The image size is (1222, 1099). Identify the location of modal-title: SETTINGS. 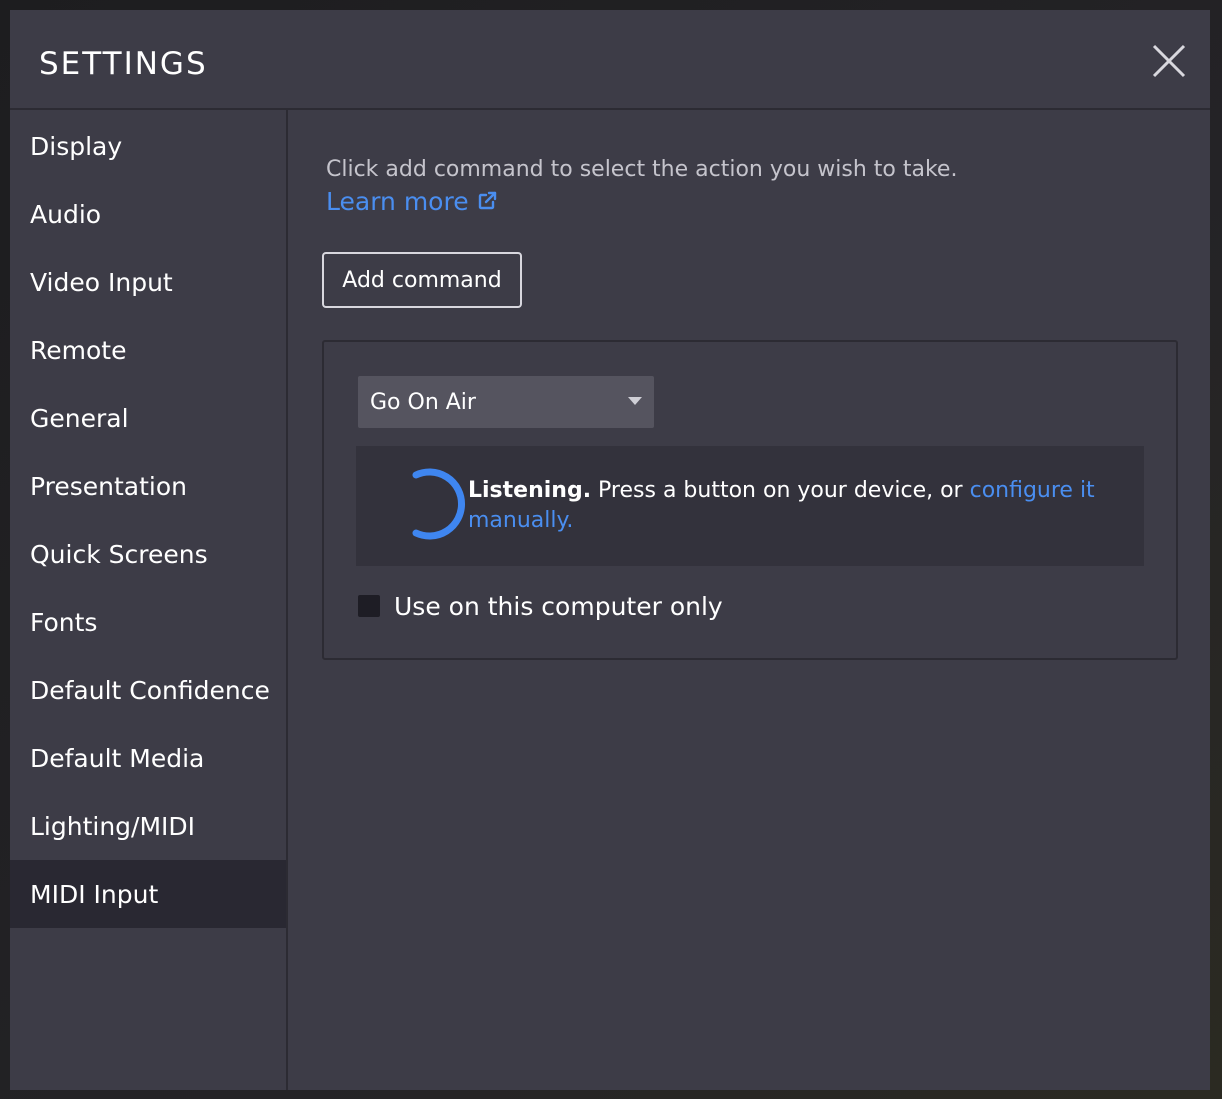
(123, 64).